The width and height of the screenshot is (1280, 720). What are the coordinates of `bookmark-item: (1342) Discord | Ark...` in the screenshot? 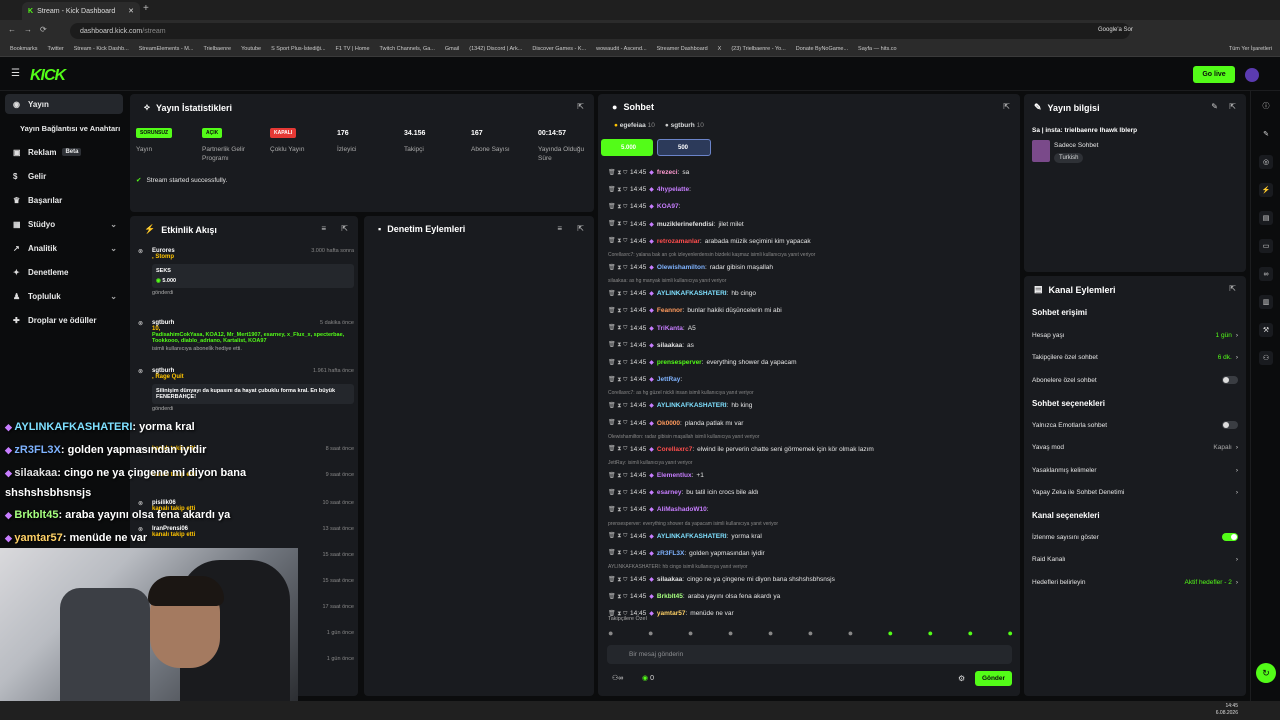 It's located at (495, 49).